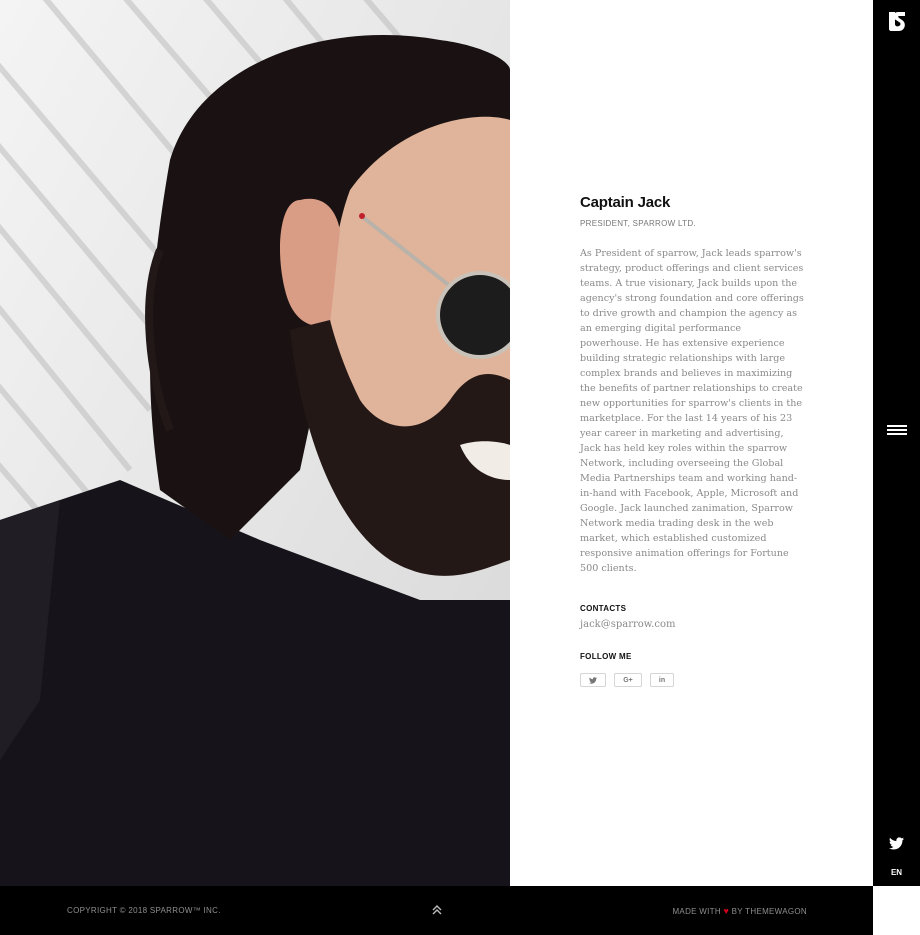 This screenshot has height=935, width=920. What do you see at coordinates (896, 872) in the screenshot?
I see `language-switch: EN` at bounding box center [896, 872].